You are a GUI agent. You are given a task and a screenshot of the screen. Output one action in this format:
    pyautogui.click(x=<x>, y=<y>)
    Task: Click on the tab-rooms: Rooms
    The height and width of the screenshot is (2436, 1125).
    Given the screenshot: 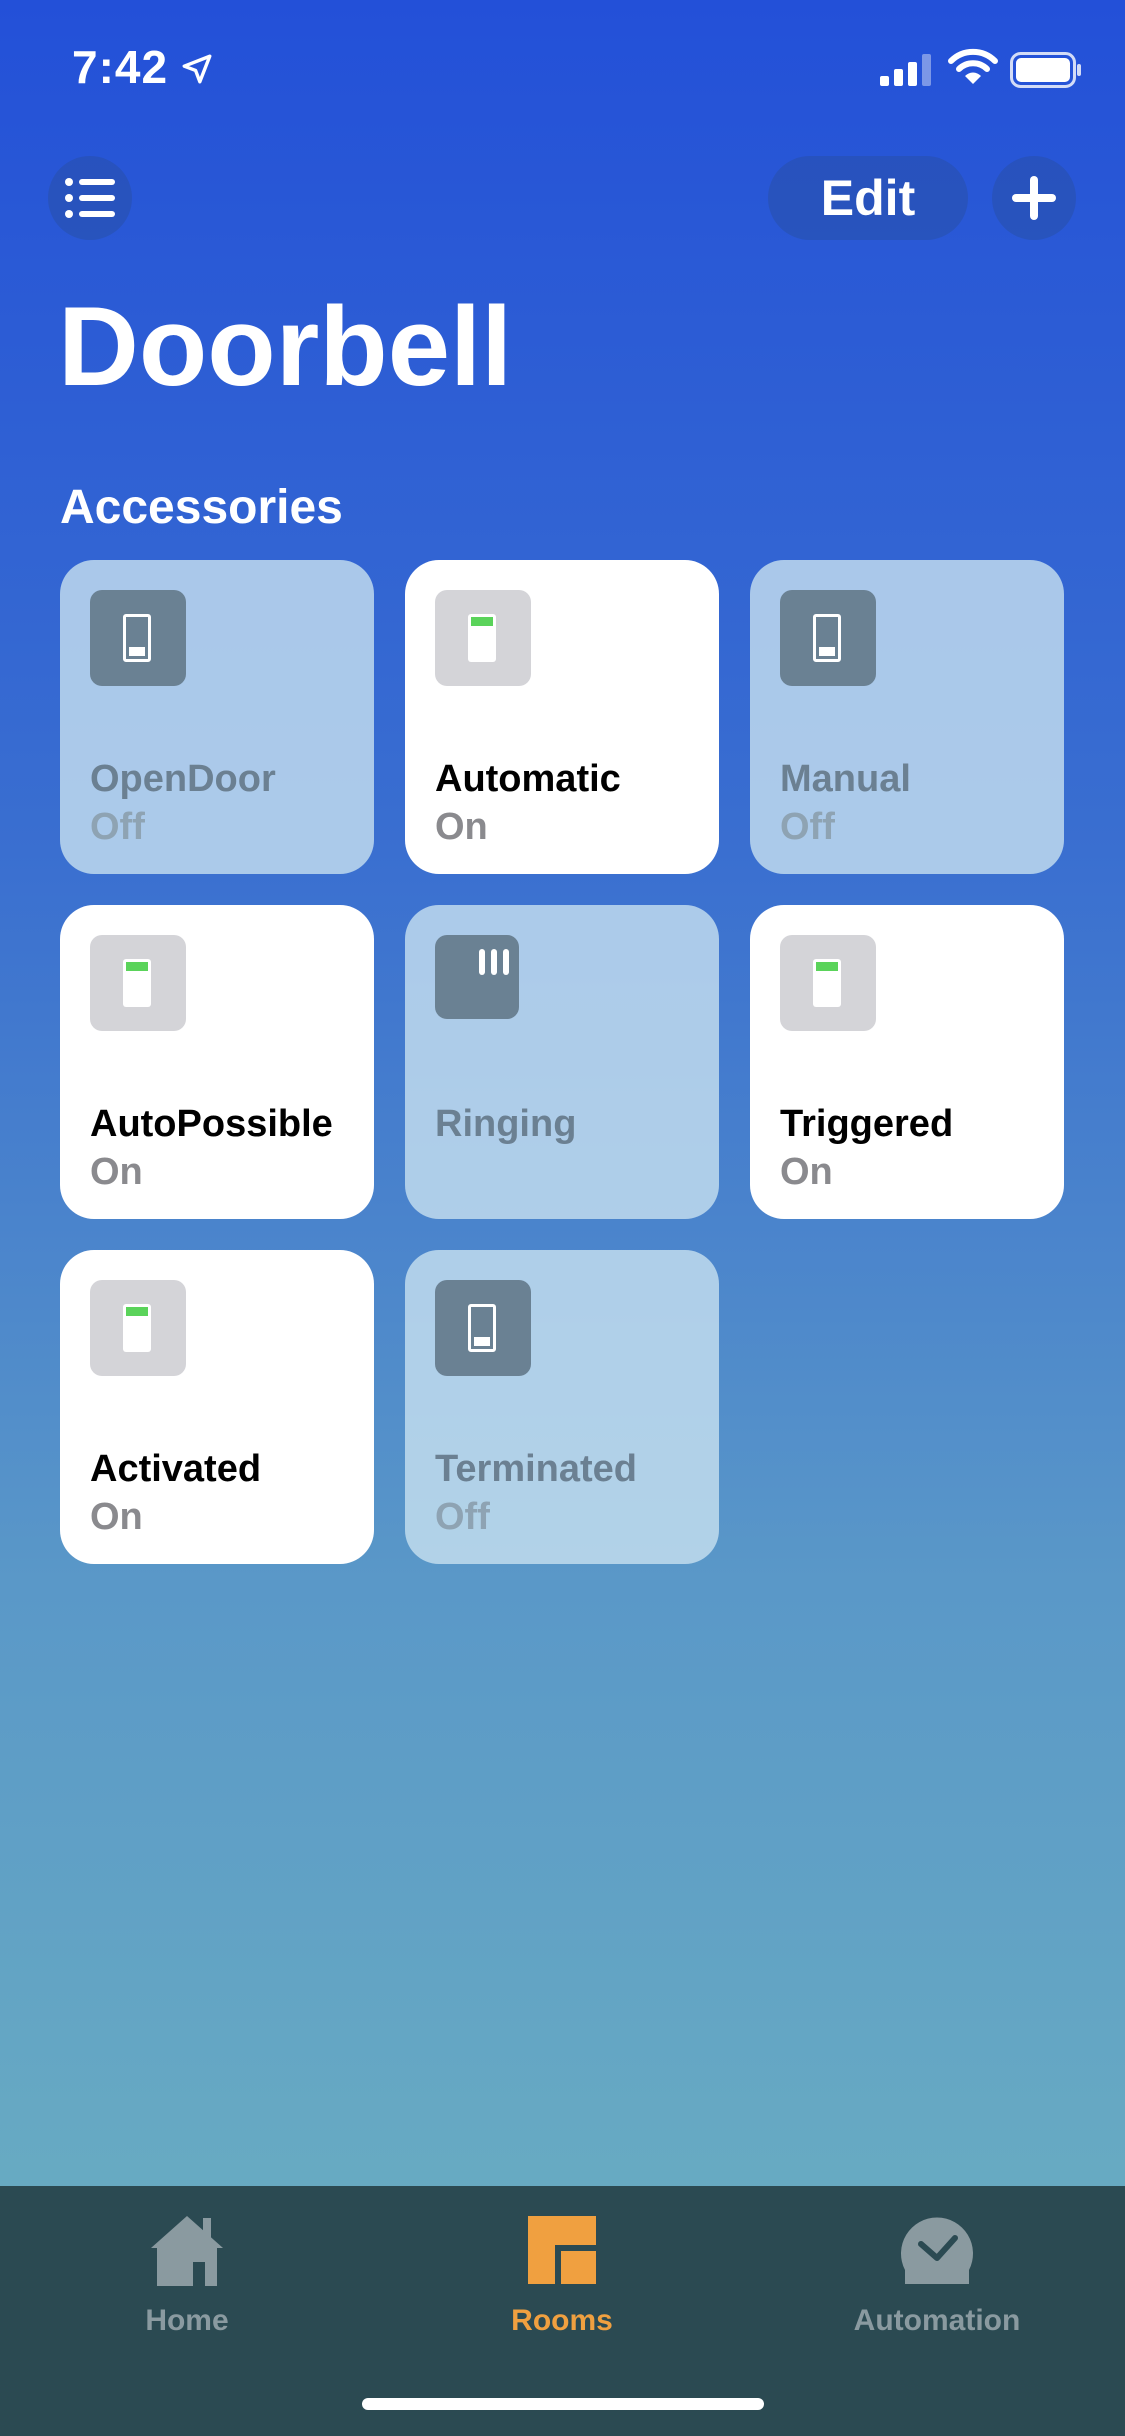 What is the action you would take?
    pyautogui.click(x=562, y=2274)
    